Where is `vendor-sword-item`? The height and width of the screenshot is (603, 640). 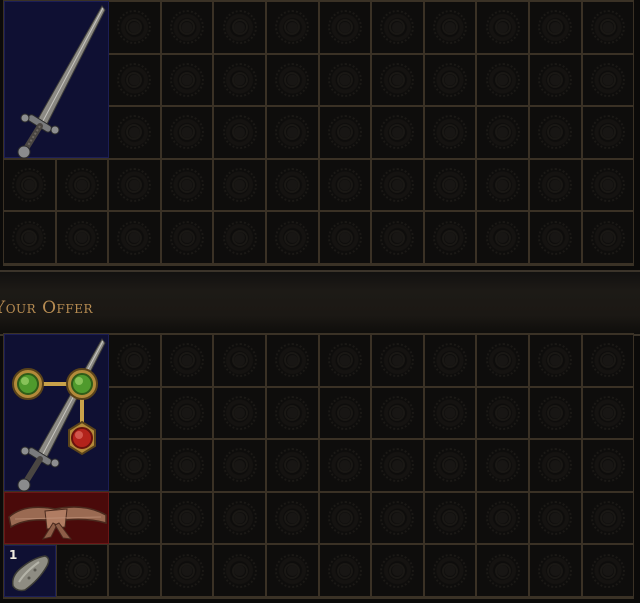 vendor-sword-item is located at coordinates (56, 80).